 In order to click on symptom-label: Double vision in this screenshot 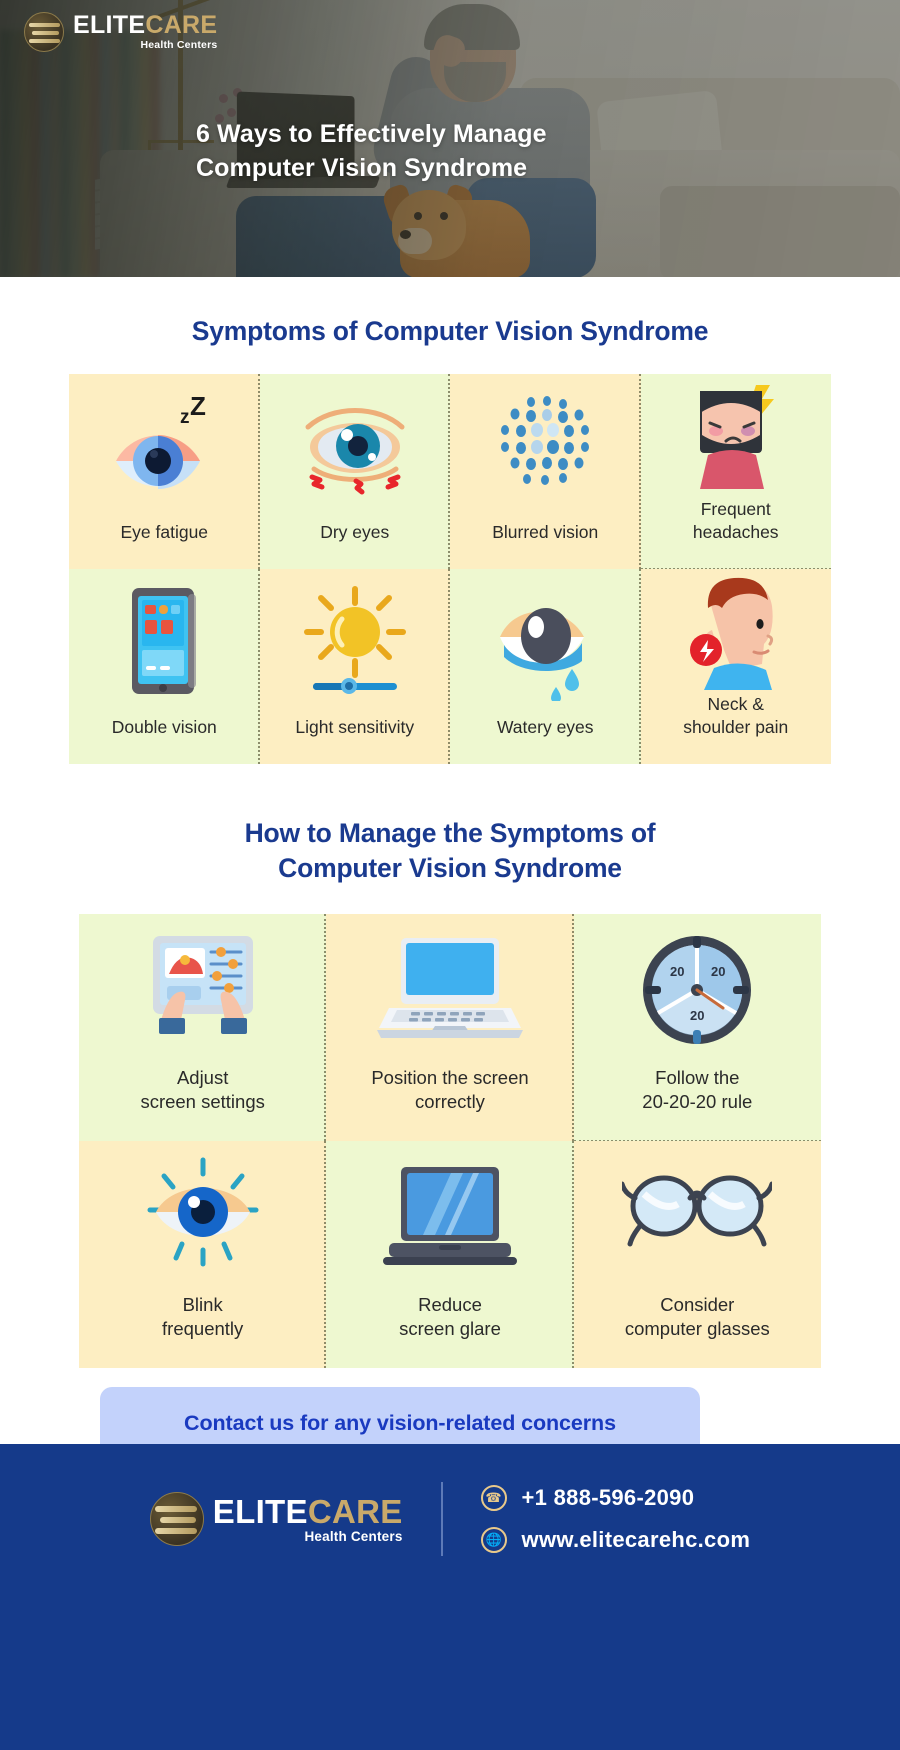, I will do `click(164, 726)`.